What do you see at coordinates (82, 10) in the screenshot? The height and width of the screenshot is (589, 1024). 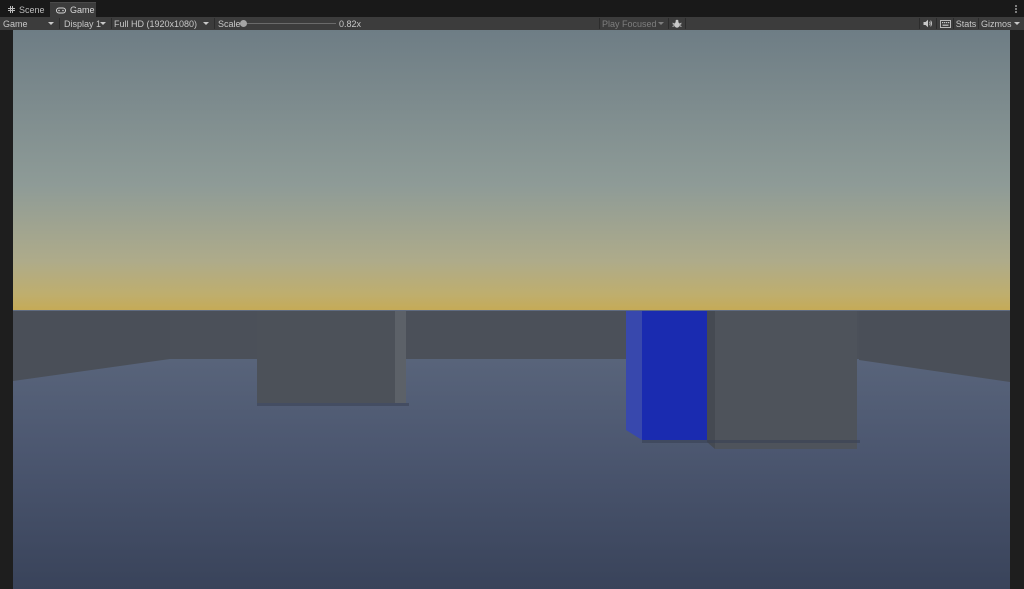 I see `tab-game-label: Game` at bounding box center [82, 10].